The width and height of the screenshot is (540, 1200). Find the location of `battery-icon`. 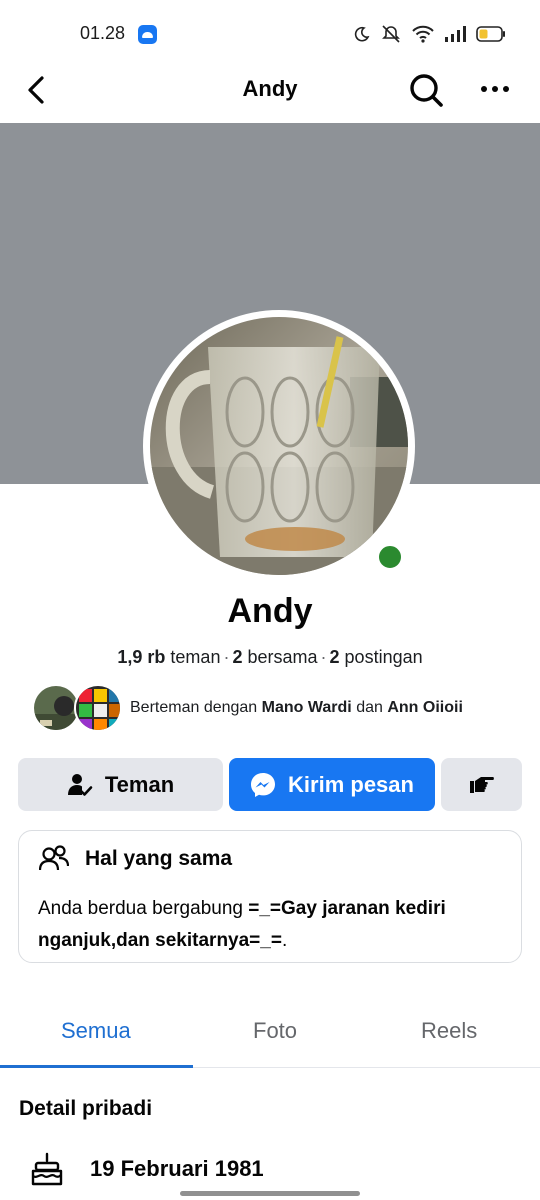

battery-icon is located at coordinates (490, 34).